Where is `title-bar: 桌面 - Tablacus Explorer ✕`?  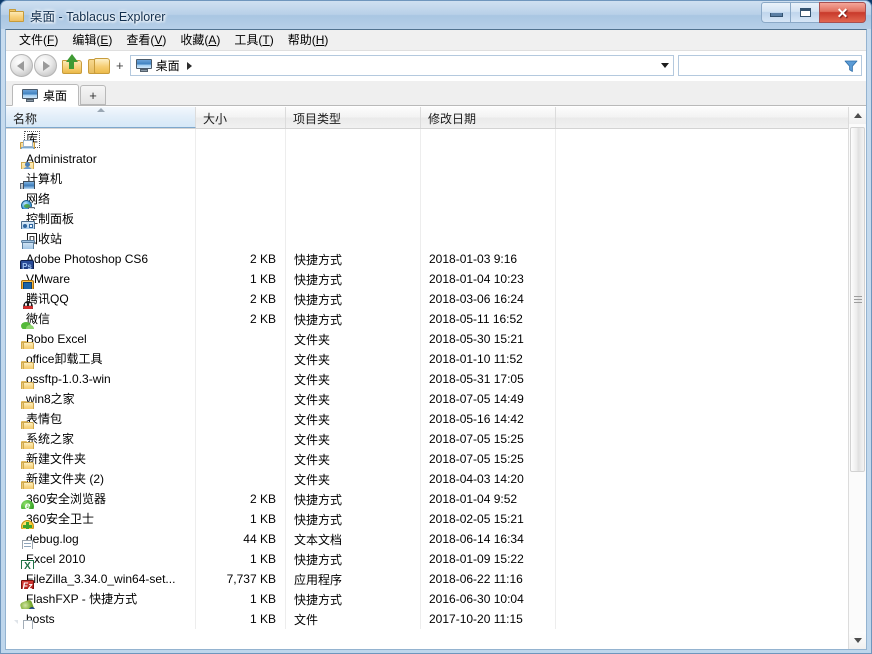
title-bar: 桌面 - Tablacus Explorer ✕ is located at coordinates (436, 15).